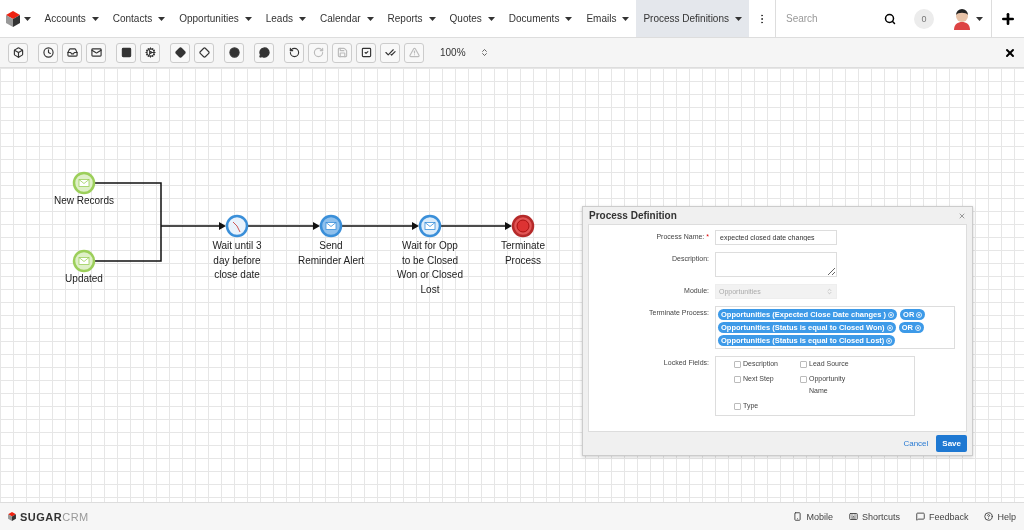 The width and height of the screenshot is (1024, 530). I want to click on square-button, so click(126, 52).